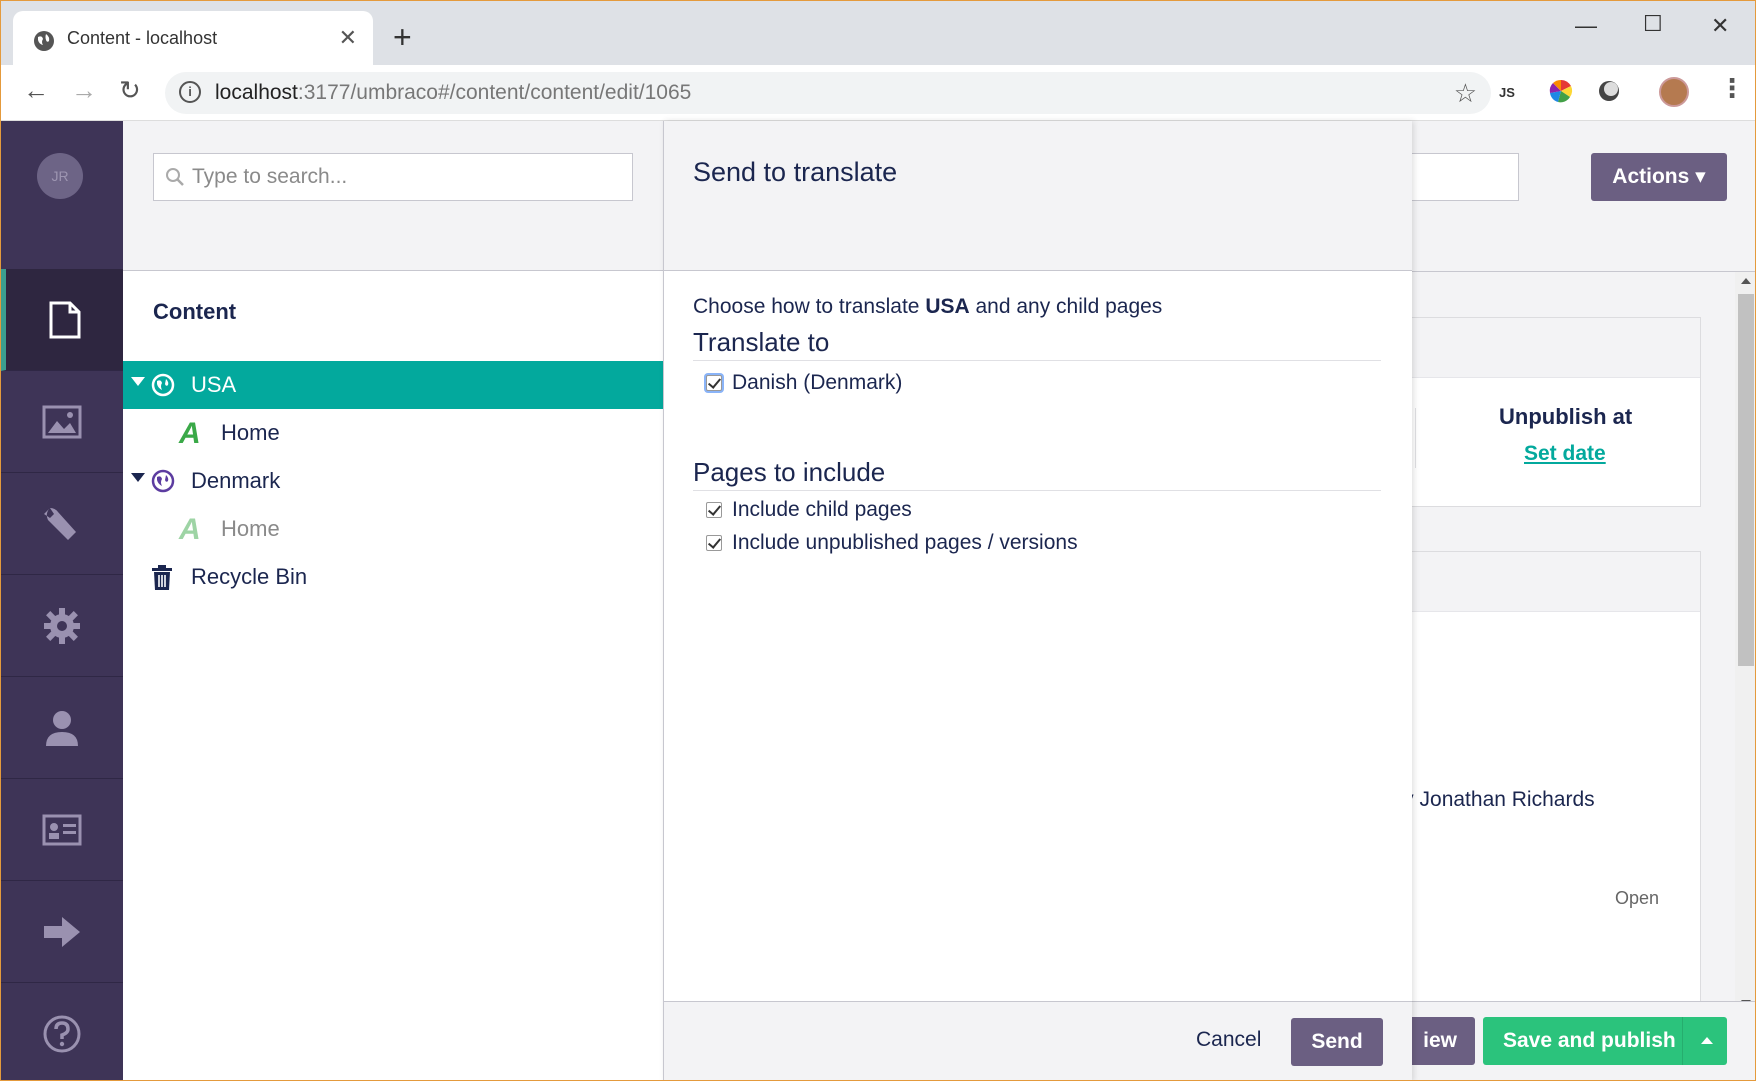 This screenshot has height=1081, width=1756. Describe the element at coordinates (1659, 177) in the screenshot. I see `actions-button: Actions ▾` at that location.